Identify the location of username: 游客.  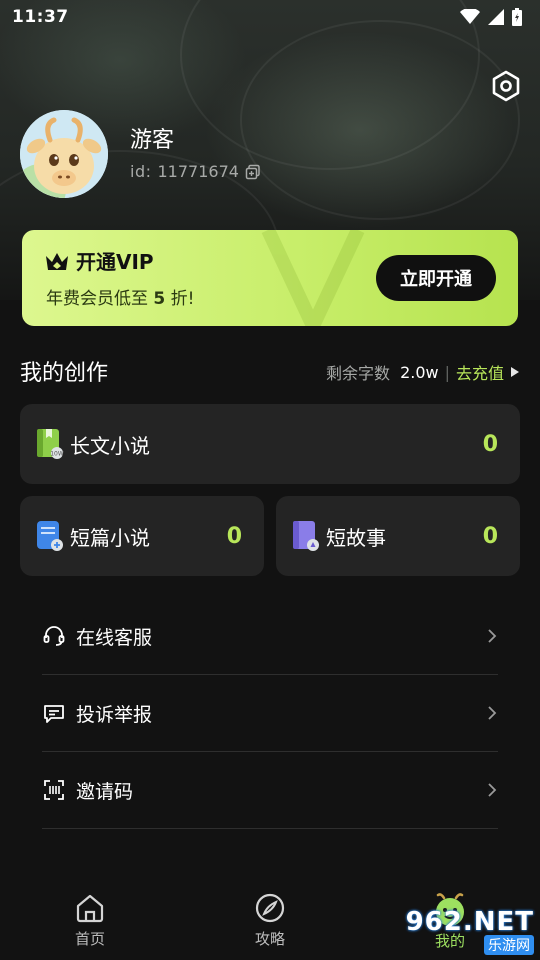
(152, 140).